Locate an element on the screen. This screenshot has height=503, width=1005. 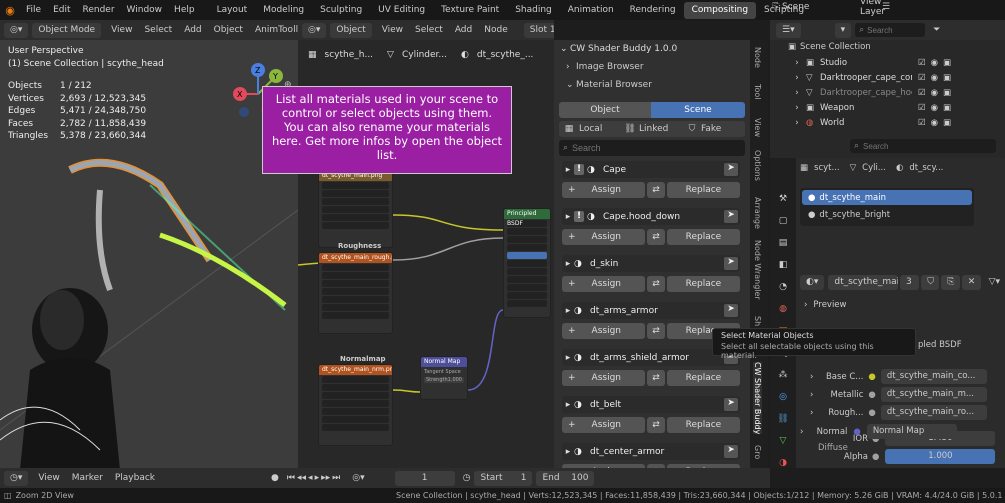
menu-window: Window is located at coordinates (145, 10).